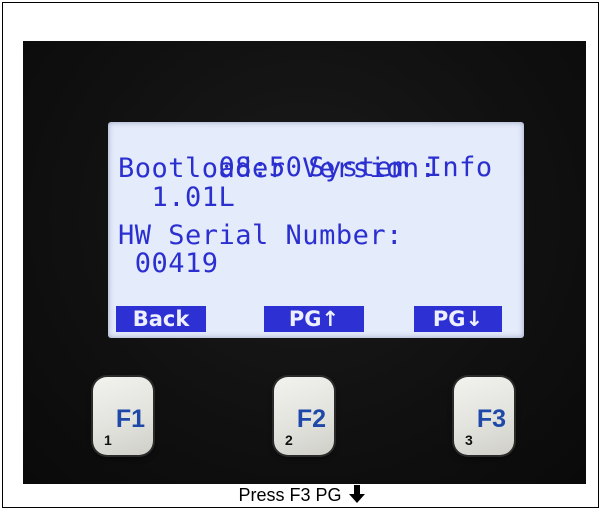 This screenshot has width=603, height=512. Describe the element at coordinates (311, 419) in the screenshot. I see `f2-label: F2` at that location.